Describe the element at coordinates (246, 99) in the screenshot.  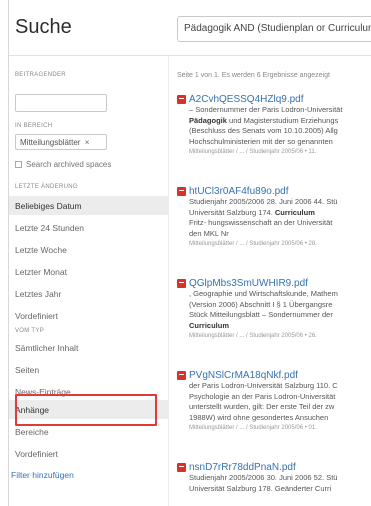
I see `result-title: A2CvhQESSQ4HZlq9.pdf` at that location.